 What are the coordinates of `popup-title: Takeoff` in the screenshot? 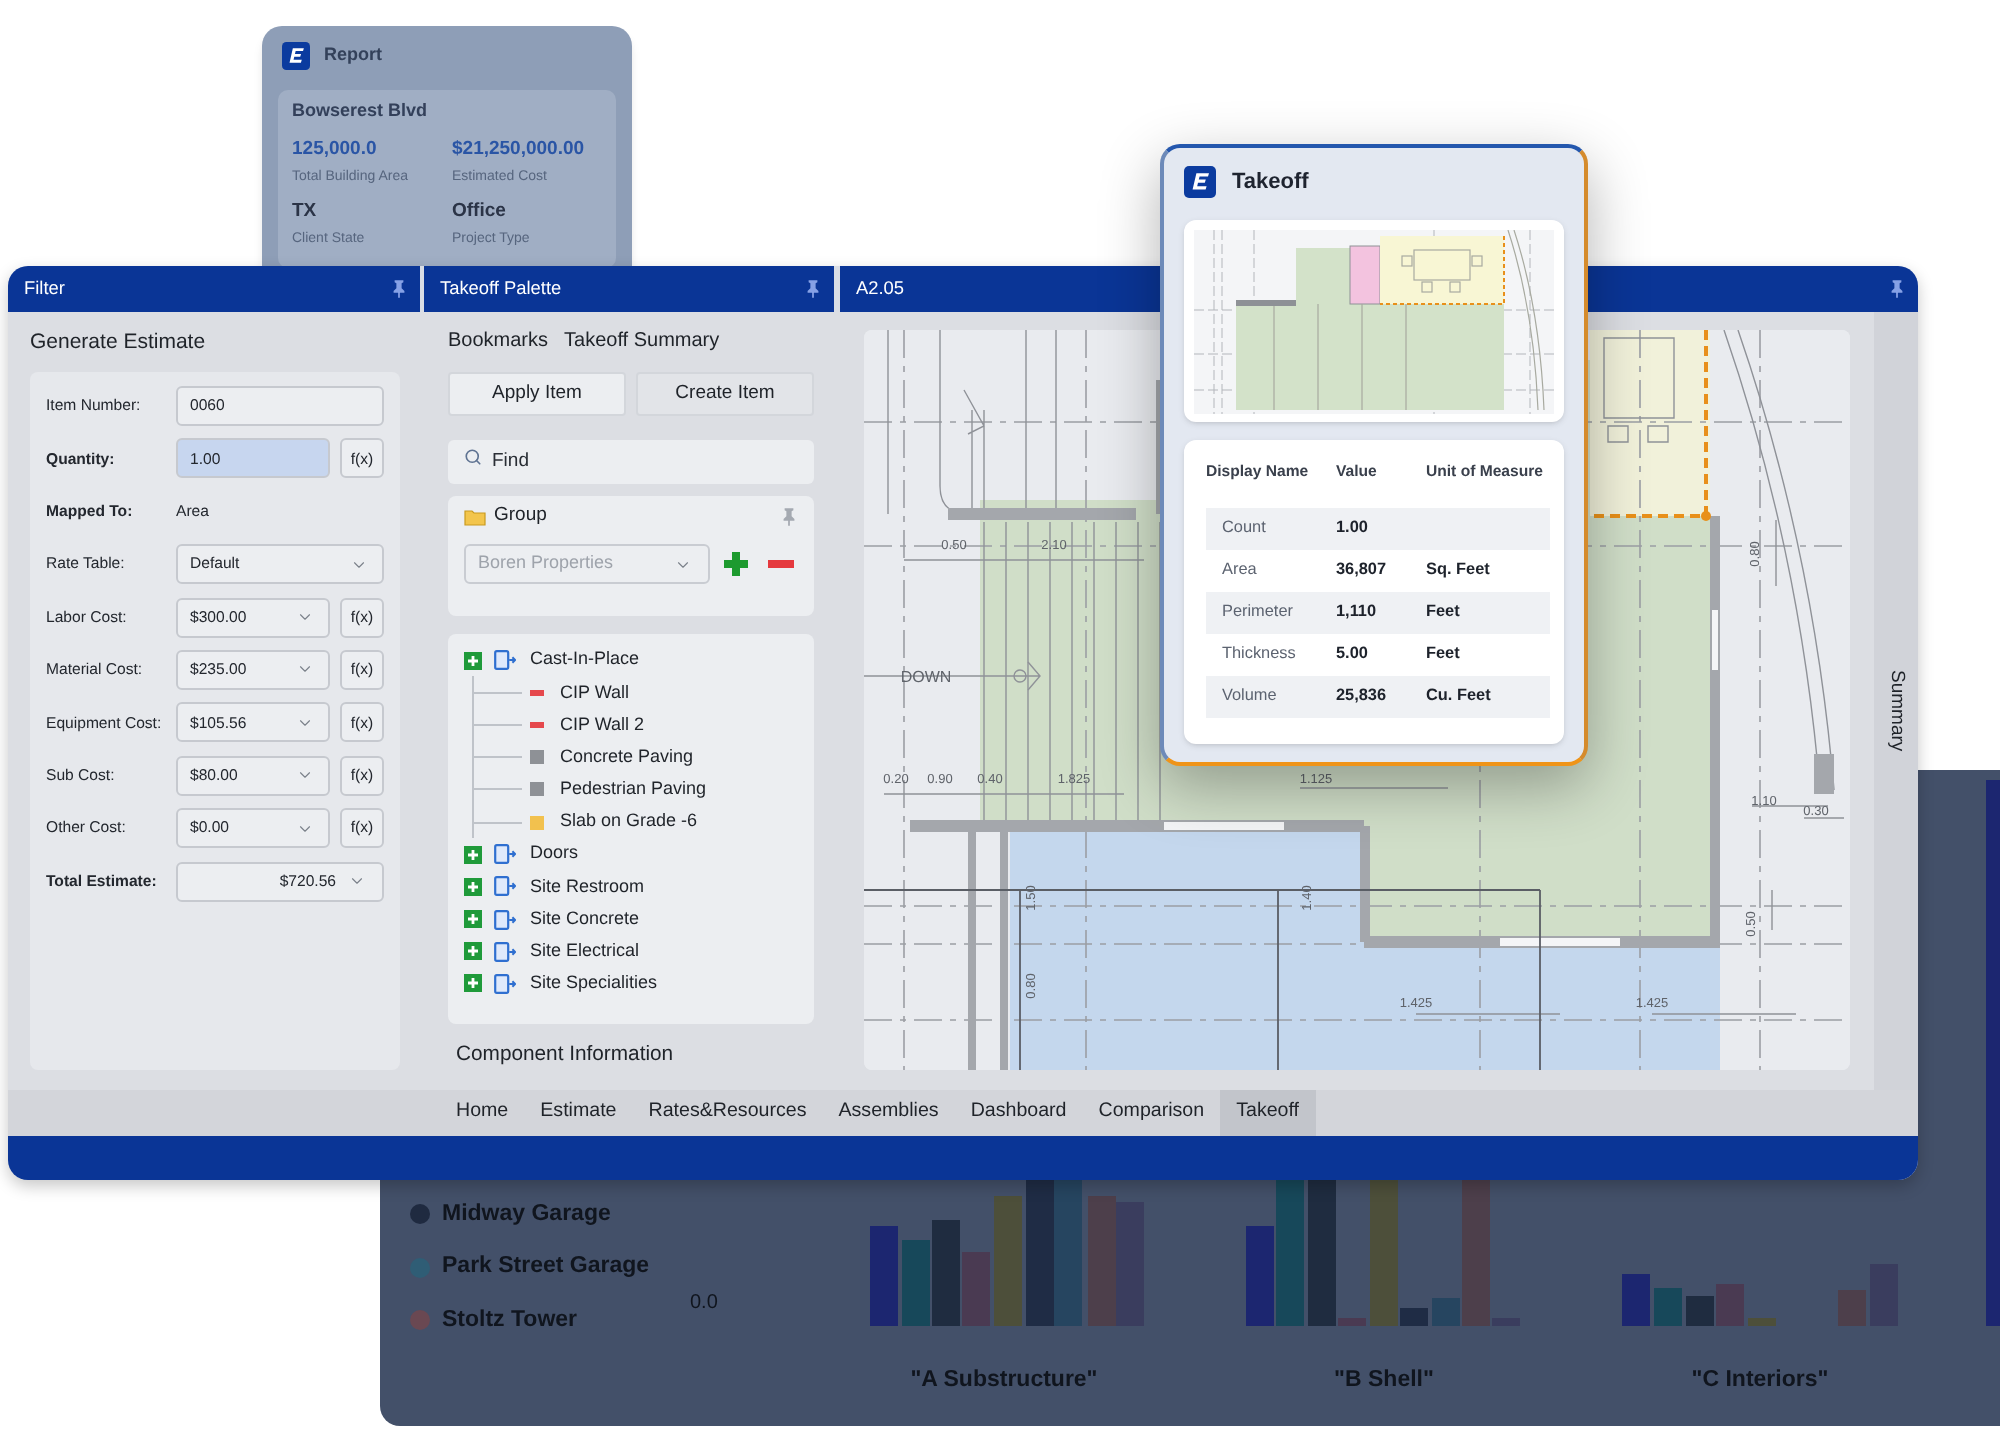 It's located at (1270, 182).